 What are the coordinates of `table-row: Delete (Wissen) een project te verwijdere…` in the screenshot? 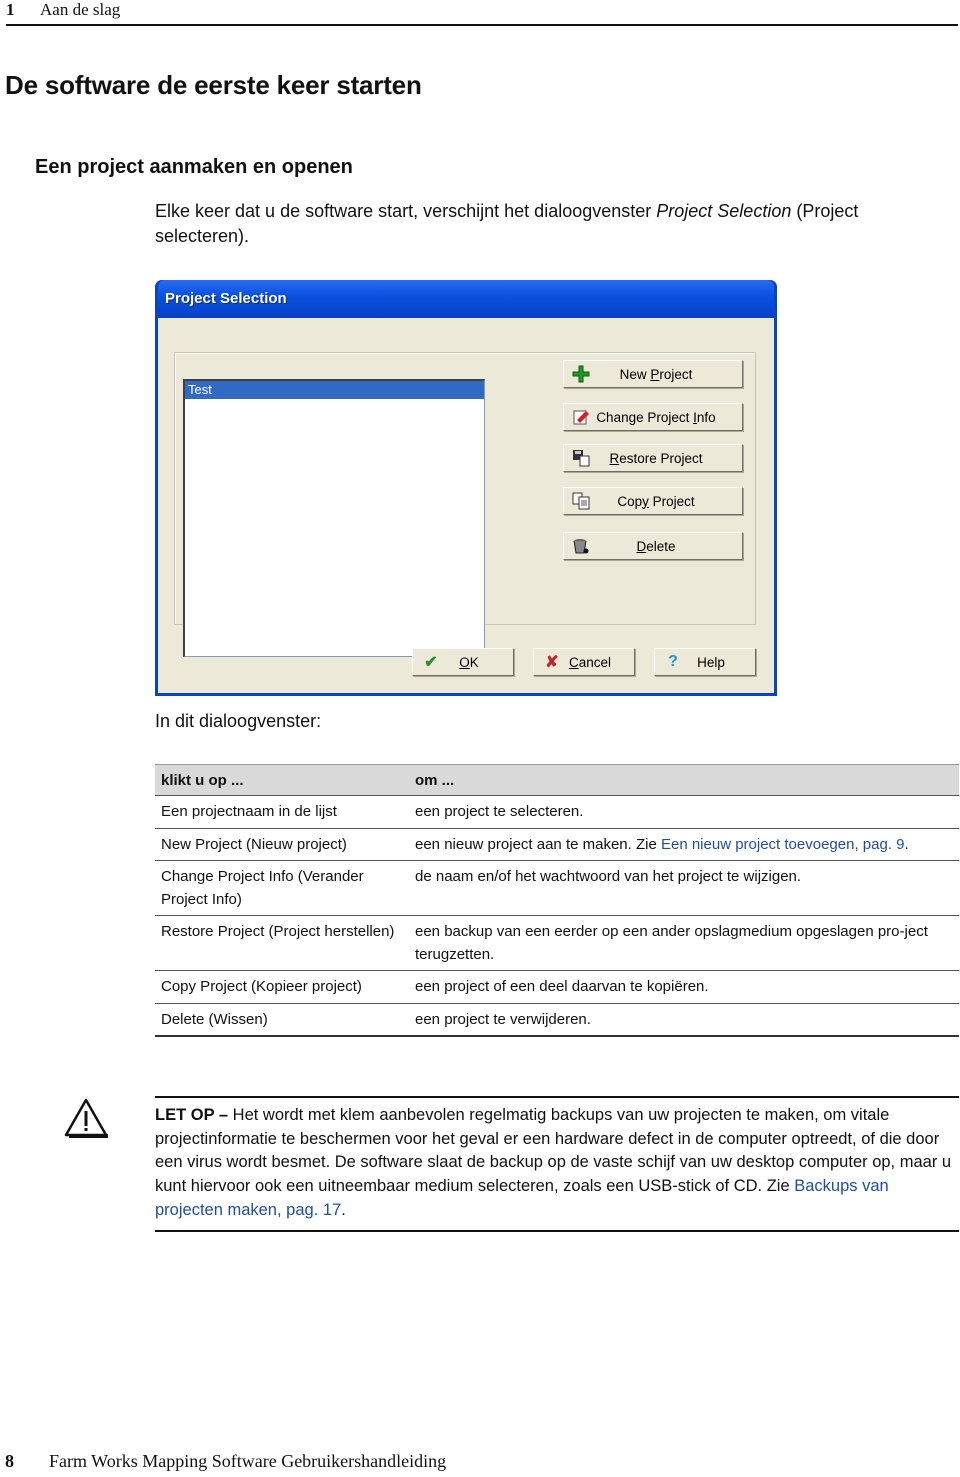 It's located at (557, 1020).